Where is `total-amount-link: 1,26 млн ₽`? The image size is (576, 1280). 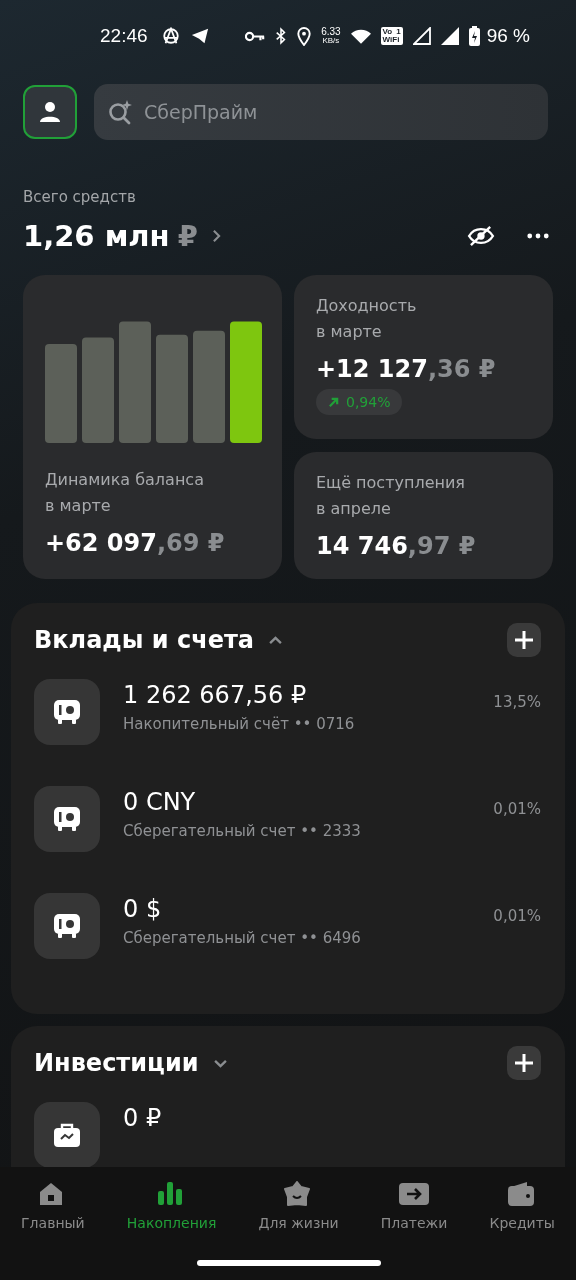
total-amount-link: 1,26 млн ₽ is located at coordinates (232, 236).